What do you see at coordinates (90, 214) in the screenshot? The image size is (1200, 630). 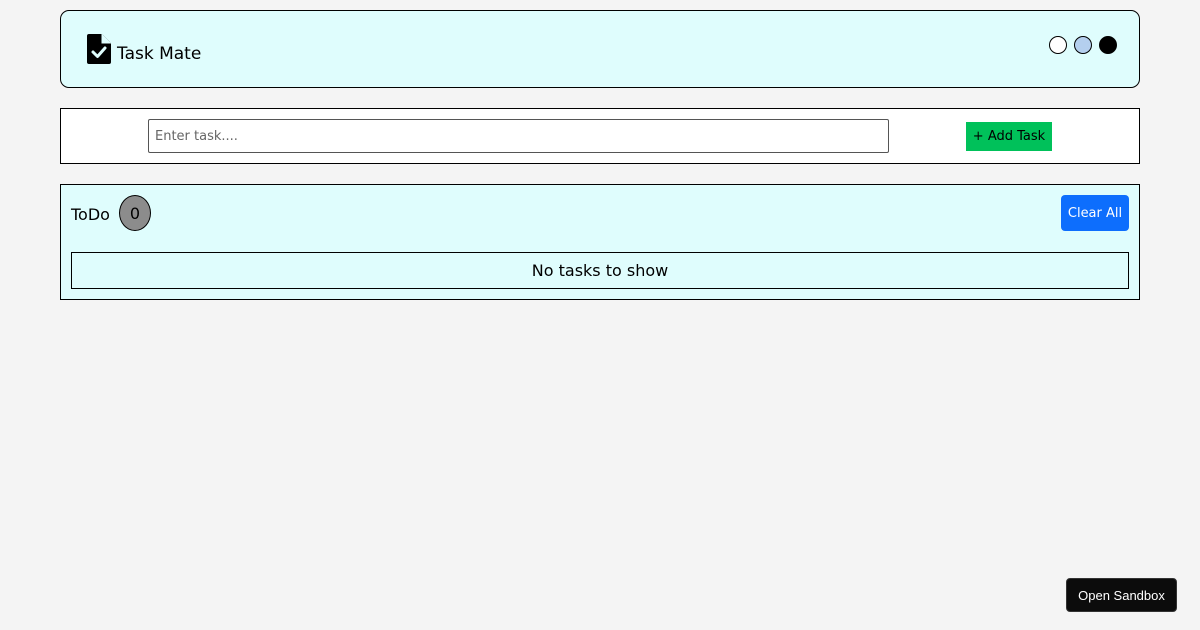 I see `todo-title: ToDo` at bounding box center [90, 214].